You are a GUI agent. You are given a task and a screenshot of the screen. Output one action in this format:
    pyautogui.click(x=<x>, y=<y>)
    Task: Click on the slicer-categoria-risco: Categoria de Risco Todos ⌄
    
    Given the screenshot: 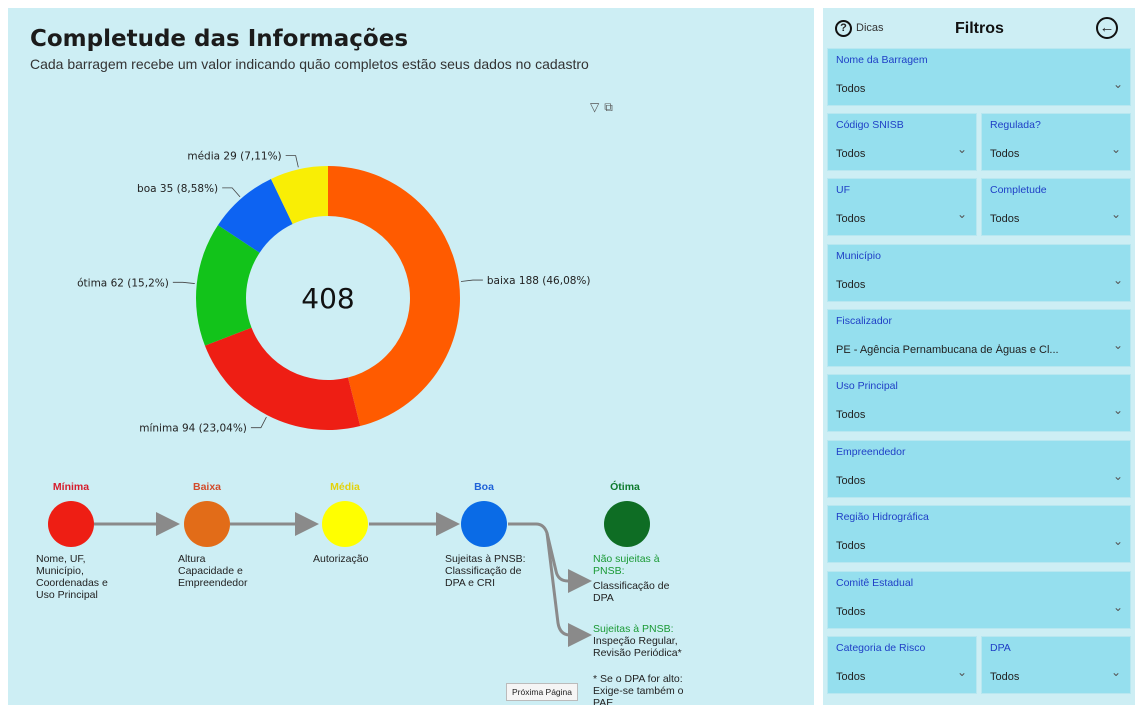 What is the action you would take?
    pyautogui.click(x=902, y=665)
    